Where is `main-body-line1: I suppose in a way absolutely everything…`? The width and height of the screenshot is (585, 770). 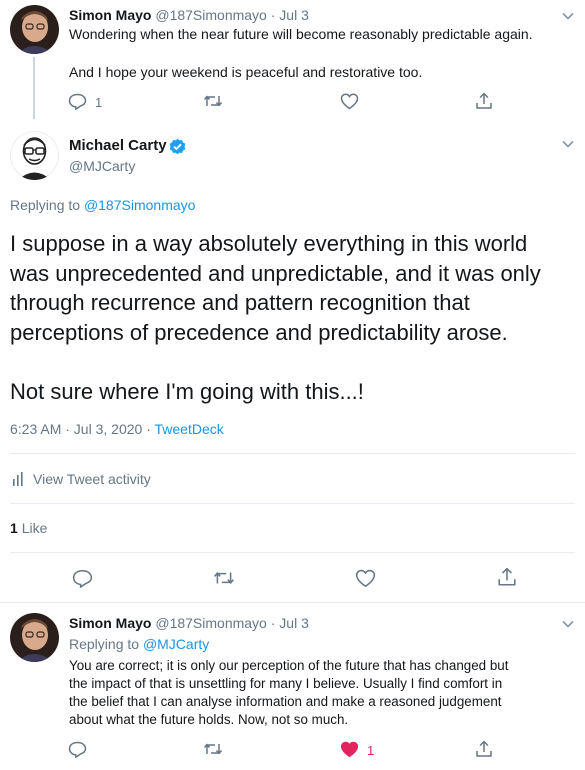 main-body-line1: I suppose in a way absolutely everything… is located at coordinates (269, 243).